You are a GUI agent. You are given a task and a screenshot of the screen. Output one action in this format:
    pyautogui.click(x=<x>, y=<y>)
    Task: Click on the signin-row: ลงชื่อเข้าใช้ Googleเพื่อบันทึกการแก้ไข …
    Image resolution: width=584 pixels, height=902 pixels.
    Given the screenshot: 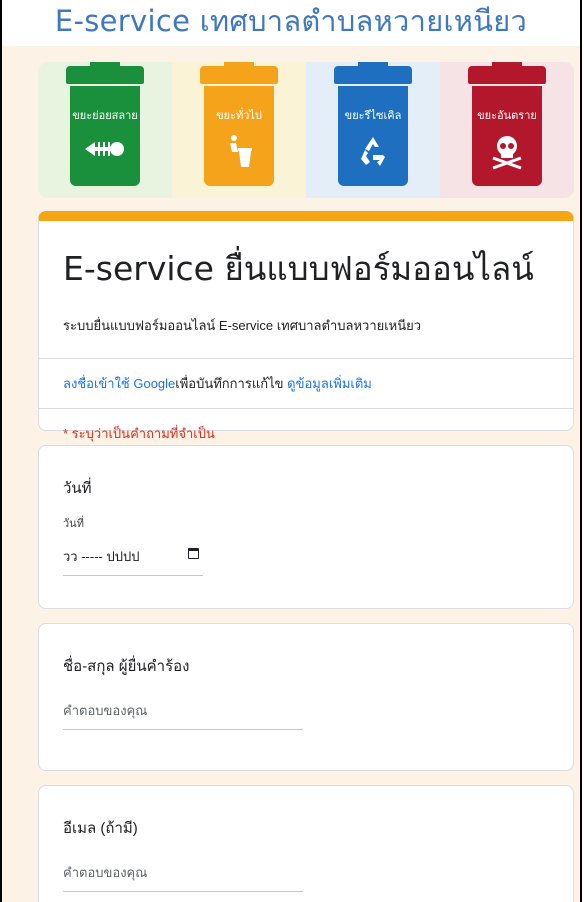 What is the action you would take?
    pyautogui.click(x=306, y=383)
    